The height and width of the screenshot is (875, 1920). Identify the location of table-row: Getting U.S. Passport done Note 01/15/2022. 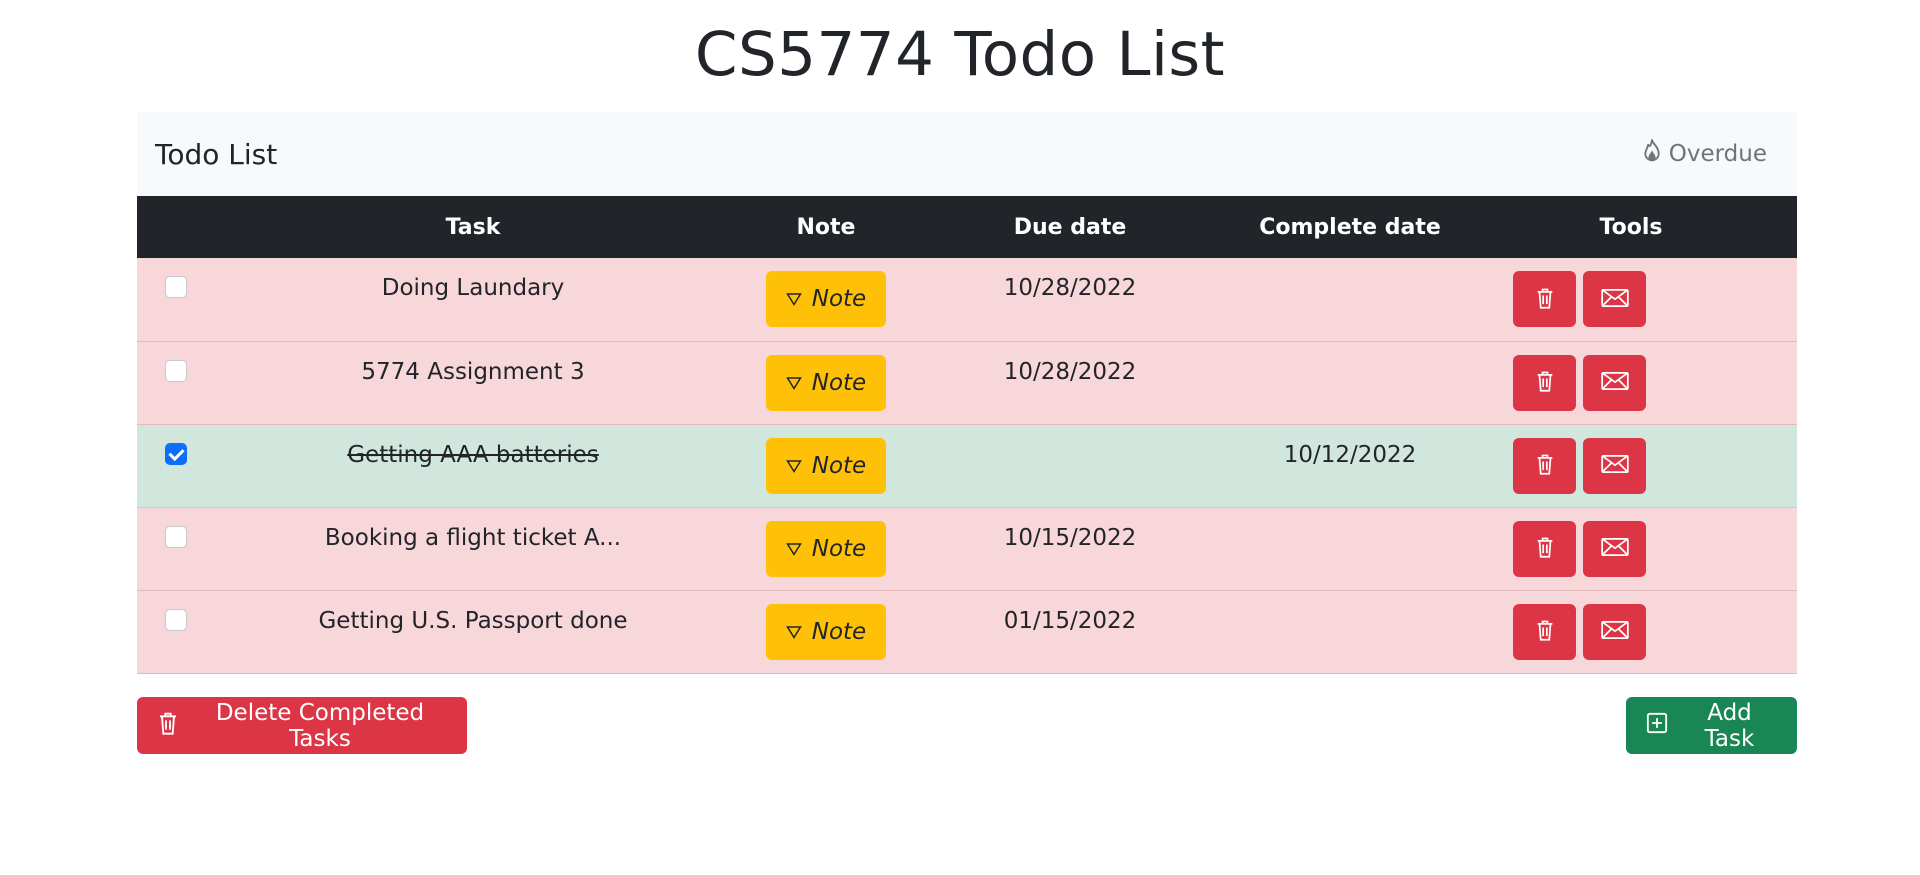
(967, 631).